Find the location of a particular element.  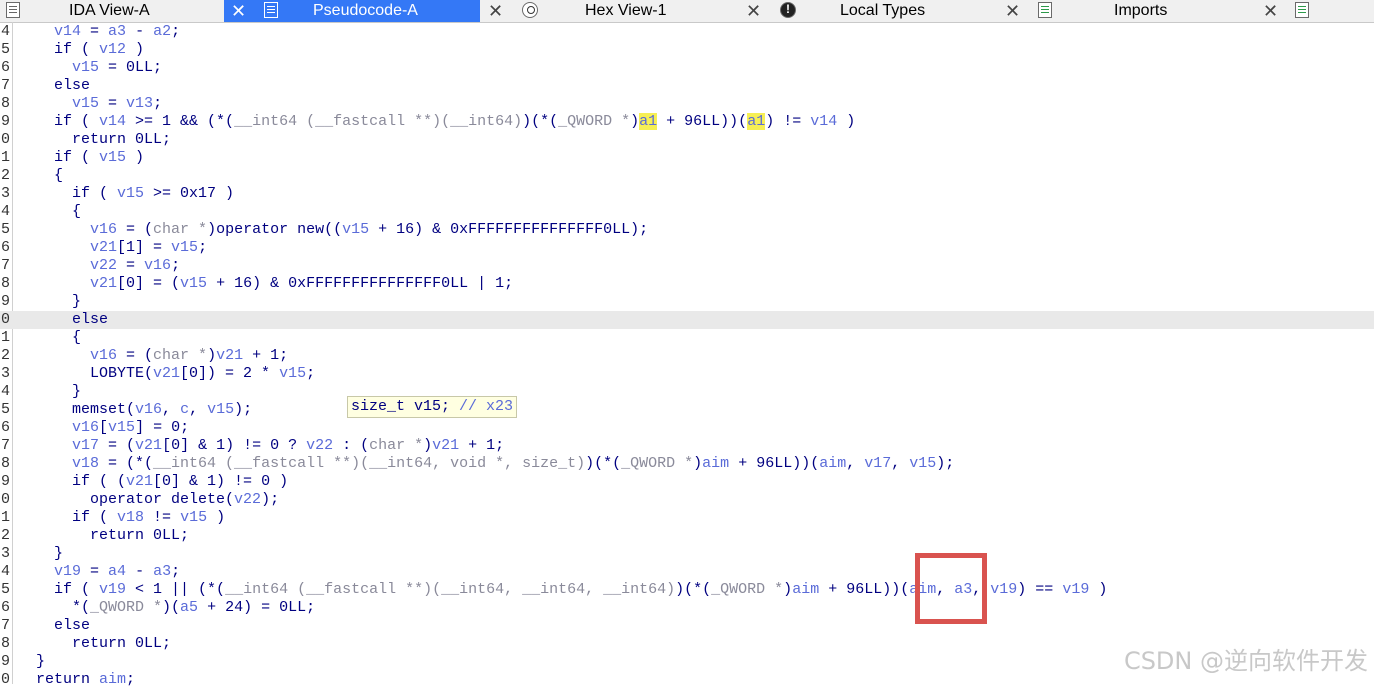

code-line: 4 v19 = a4 - a3; is located at coordinates (687, 572).